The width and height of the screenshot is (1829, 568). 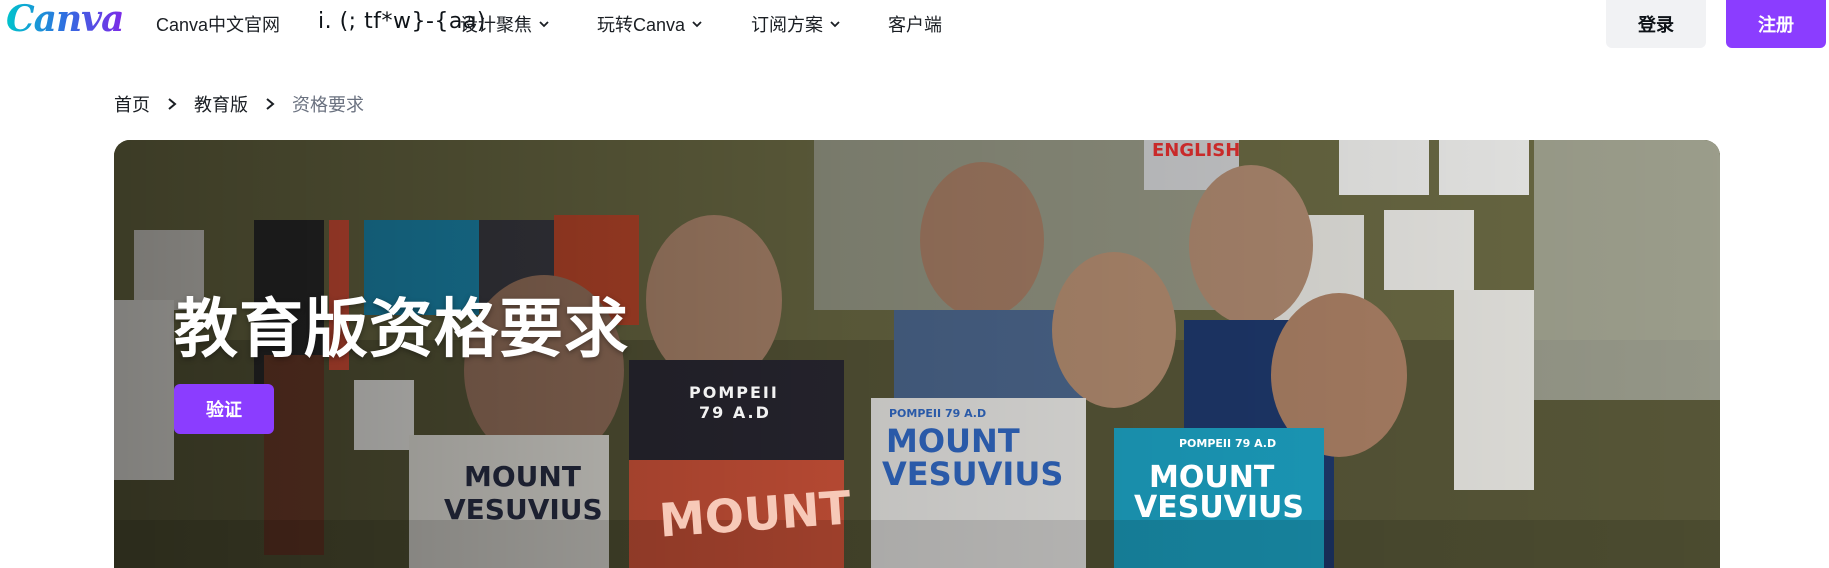 I want to click on nav-explore-canva: 玩转Canva, so click(x=650, y=24).